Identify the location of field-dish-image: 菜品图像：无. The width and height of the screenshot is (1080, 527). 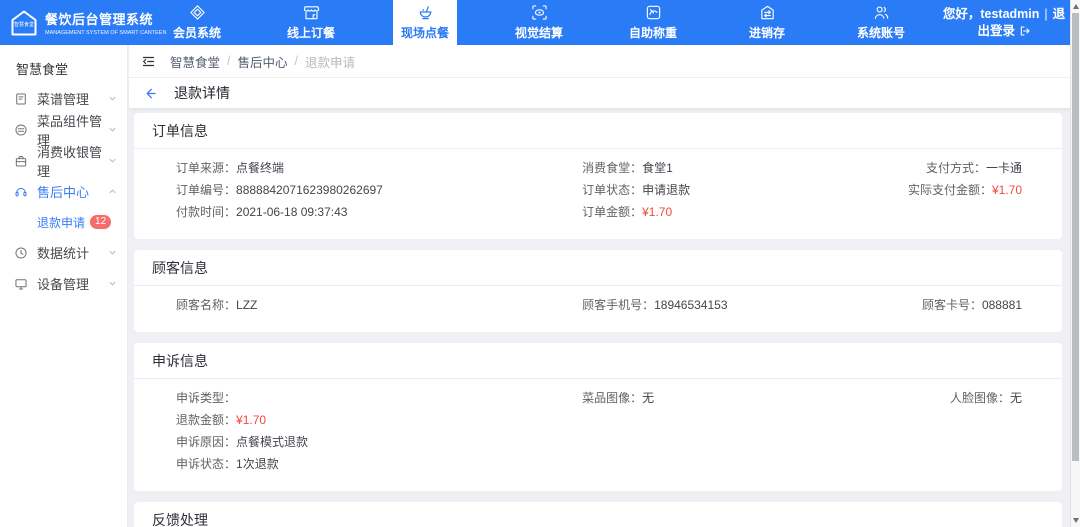
(618, 398).